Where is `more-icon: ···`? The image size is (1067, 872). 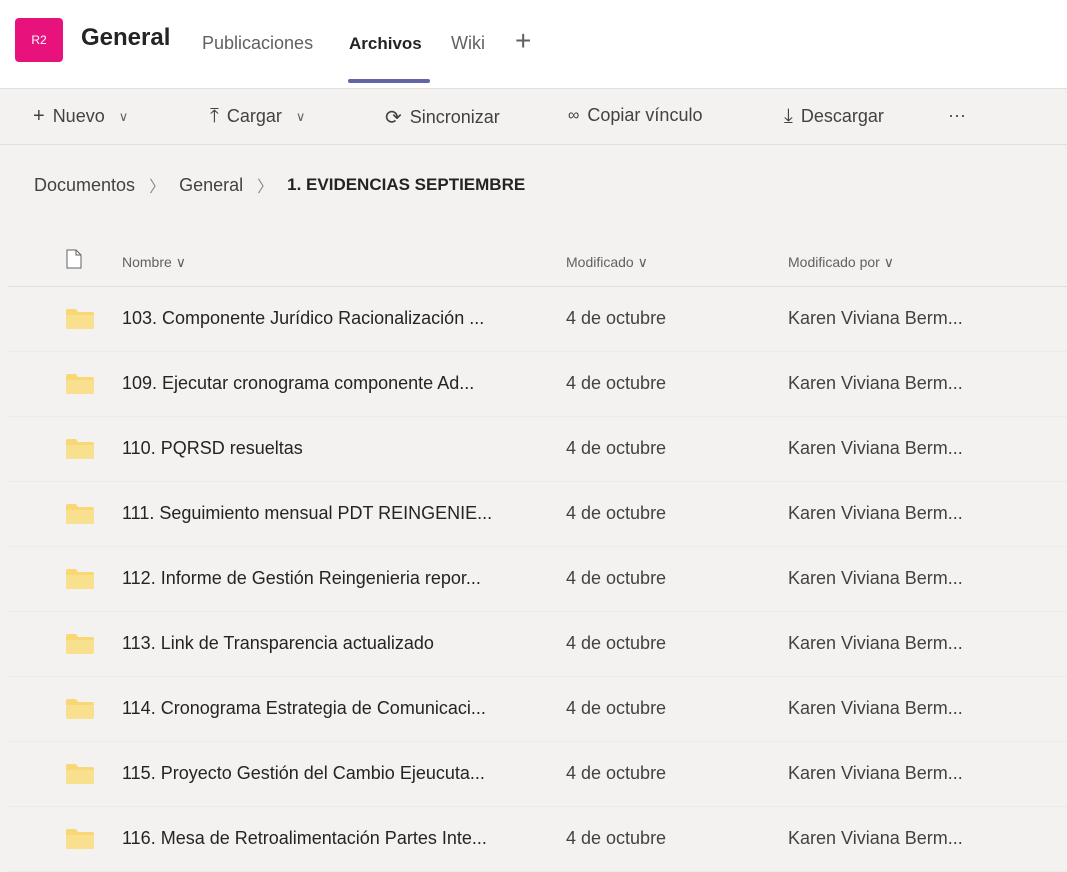 more-icon: ··· is located at coordinates (957, 115).